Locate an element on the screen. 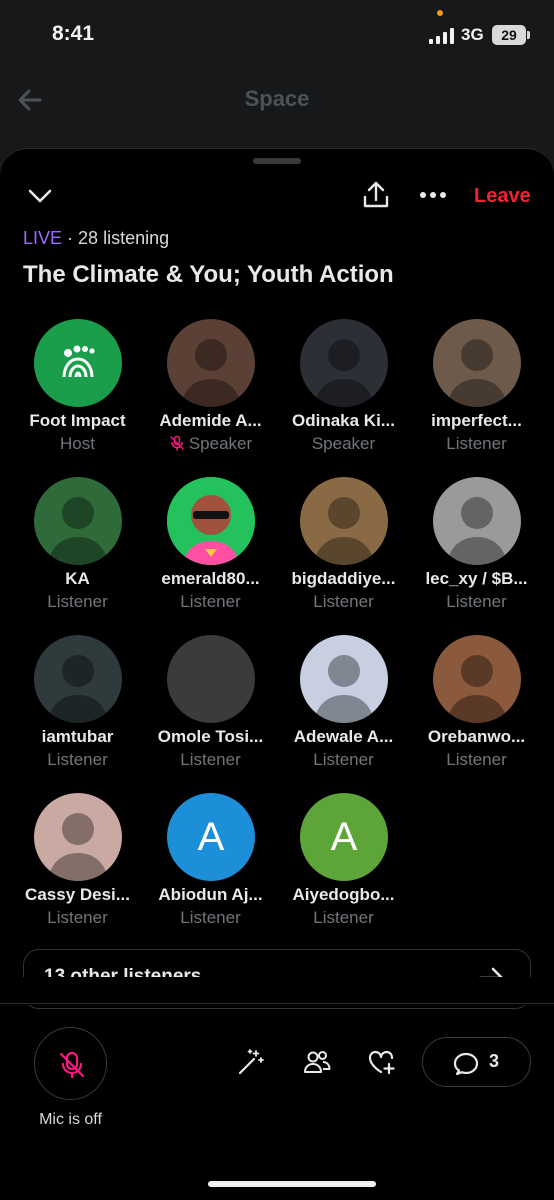 Image resolution: width=554 pixels, height=1200 pixels. mic-status-label: Mic is off is located at coordinates (70, 1119).